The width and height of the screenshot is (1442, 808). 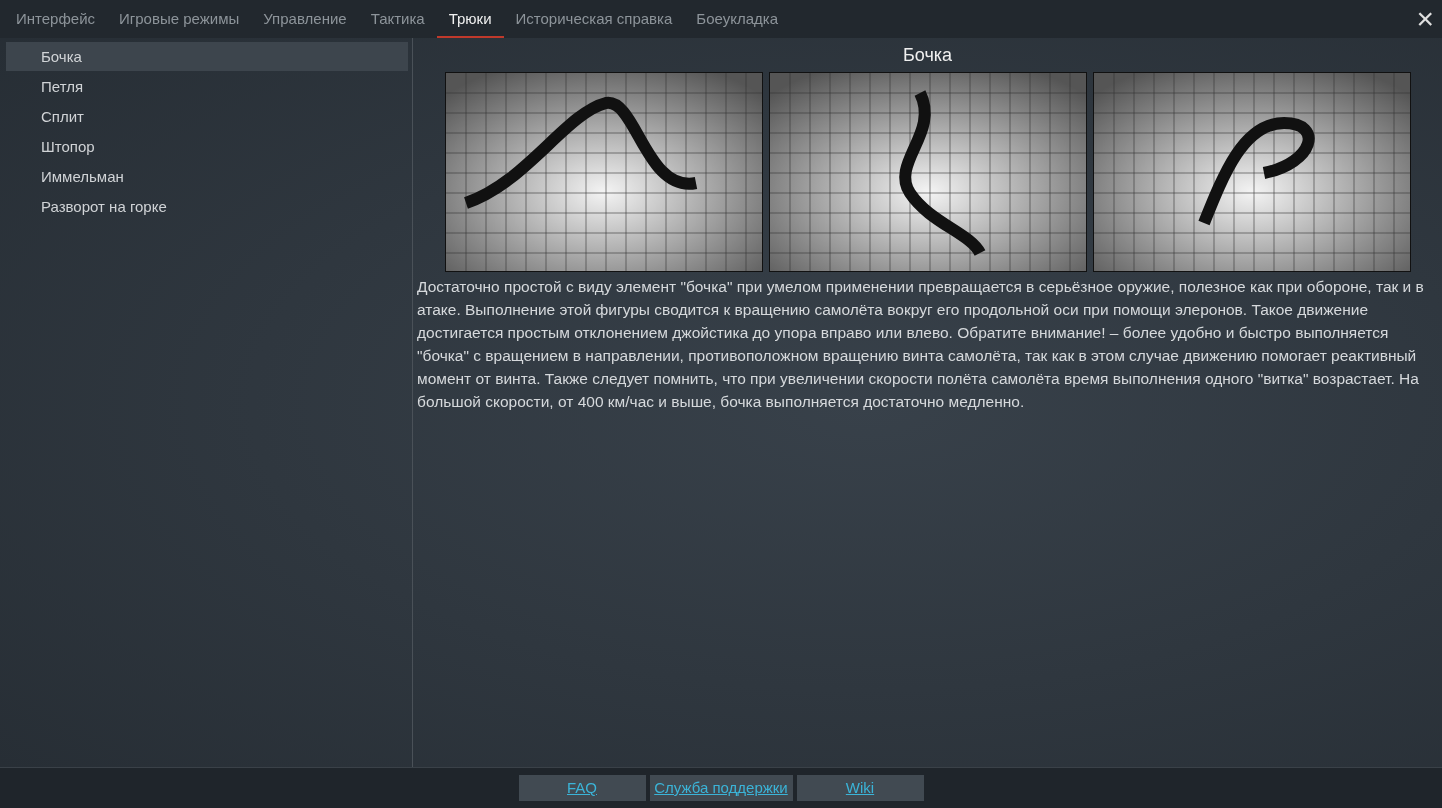 I want to click on close-button: ×, so click(x=1425, y=19).